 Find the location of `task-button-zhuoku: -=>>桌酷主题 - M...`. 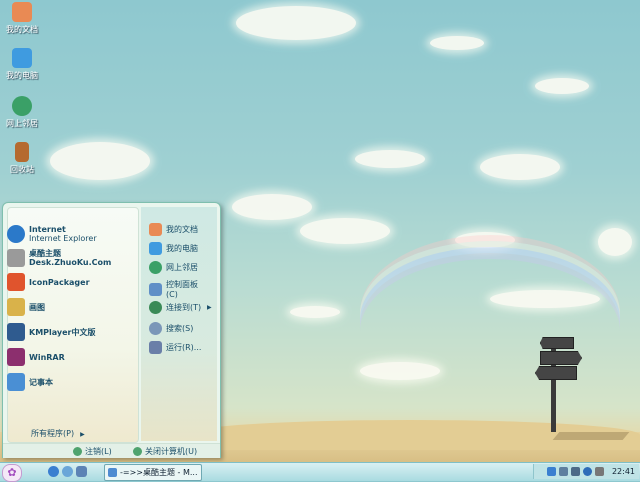

task-button-zhuoku: -=>>桌酷主题 - M... is located at coordinates (153, 472).